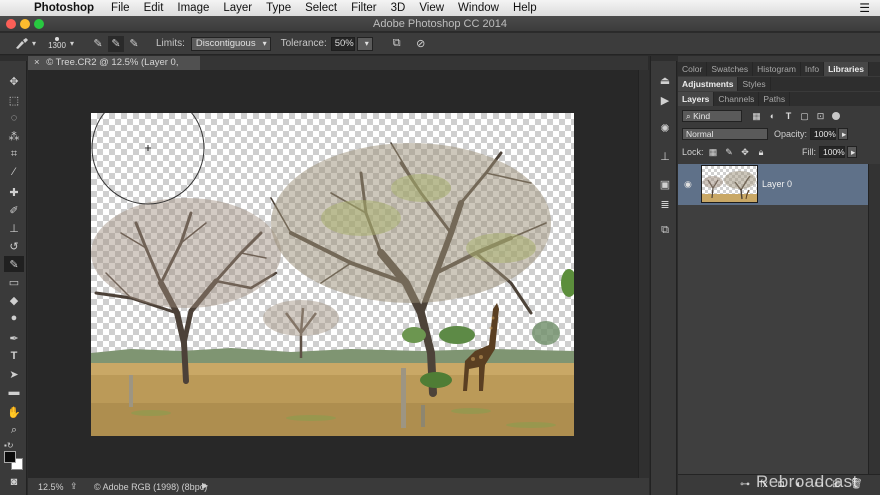  Describe the element at coordinates (39, 24) in the screenshot. I see `zoom-window-button` at that location.